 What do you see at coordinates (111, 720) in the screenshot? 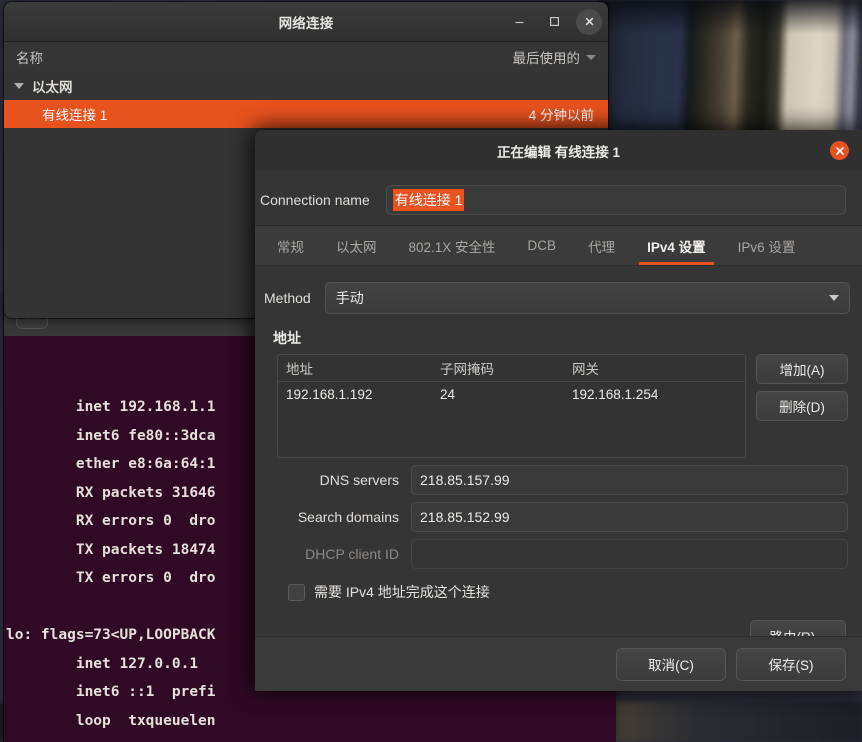
I see `terminal-line: loop txqueuelen` at bounding box center [111, 720].